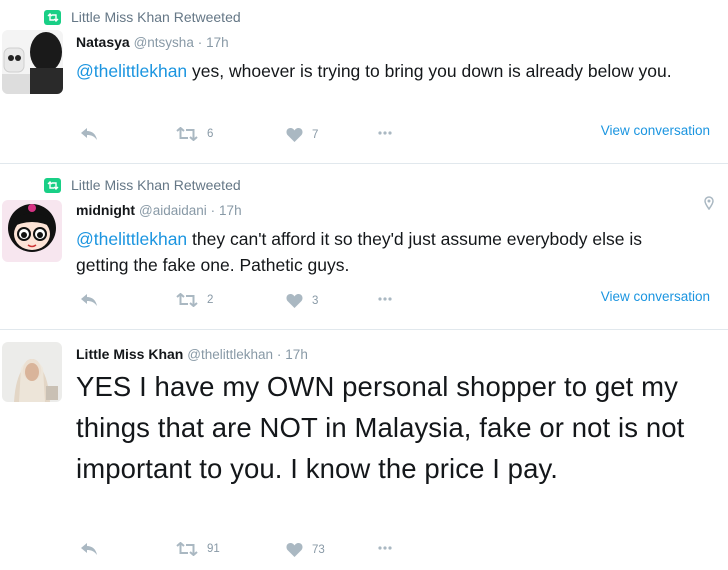 The width and height of the screenshot is (728, 570). What do you see at coordinates (173, 210) in the screenshot?
I see `handle: @aidaidani` at bounding box center [173, 210].